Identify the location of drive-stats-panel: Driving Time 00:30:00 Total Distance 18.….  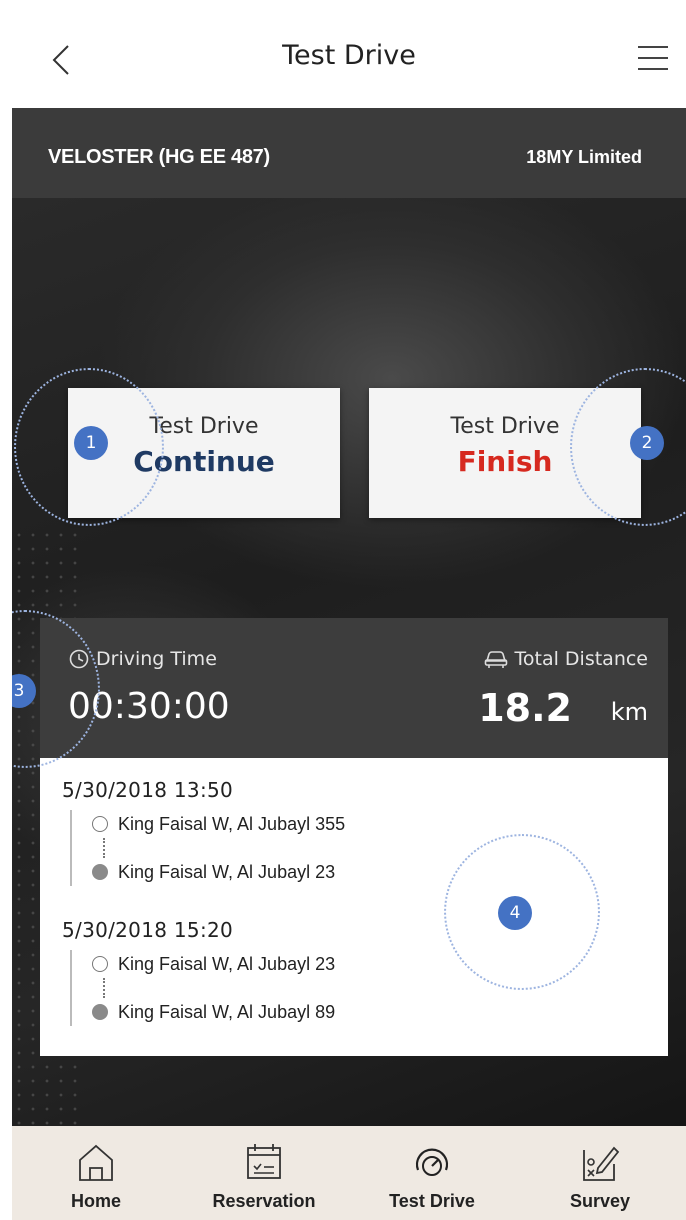
(354, 688).